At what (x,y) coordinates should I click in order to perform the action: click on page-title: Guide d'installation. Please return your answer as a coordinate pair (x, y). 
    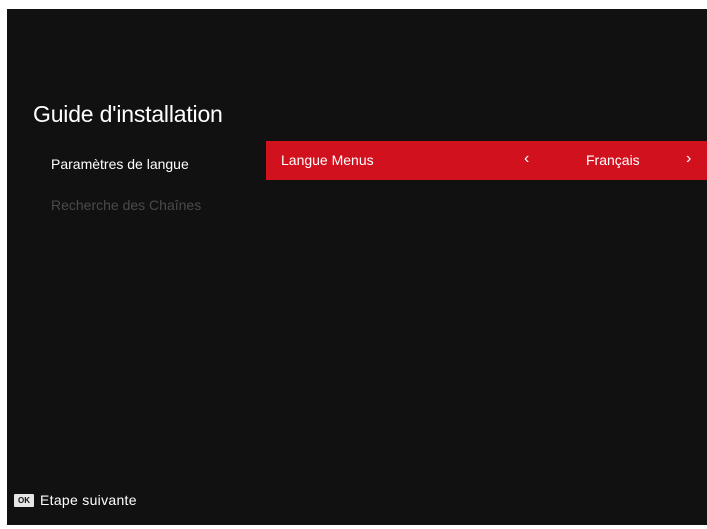
    Looking at the image, I should click on (128, 114).